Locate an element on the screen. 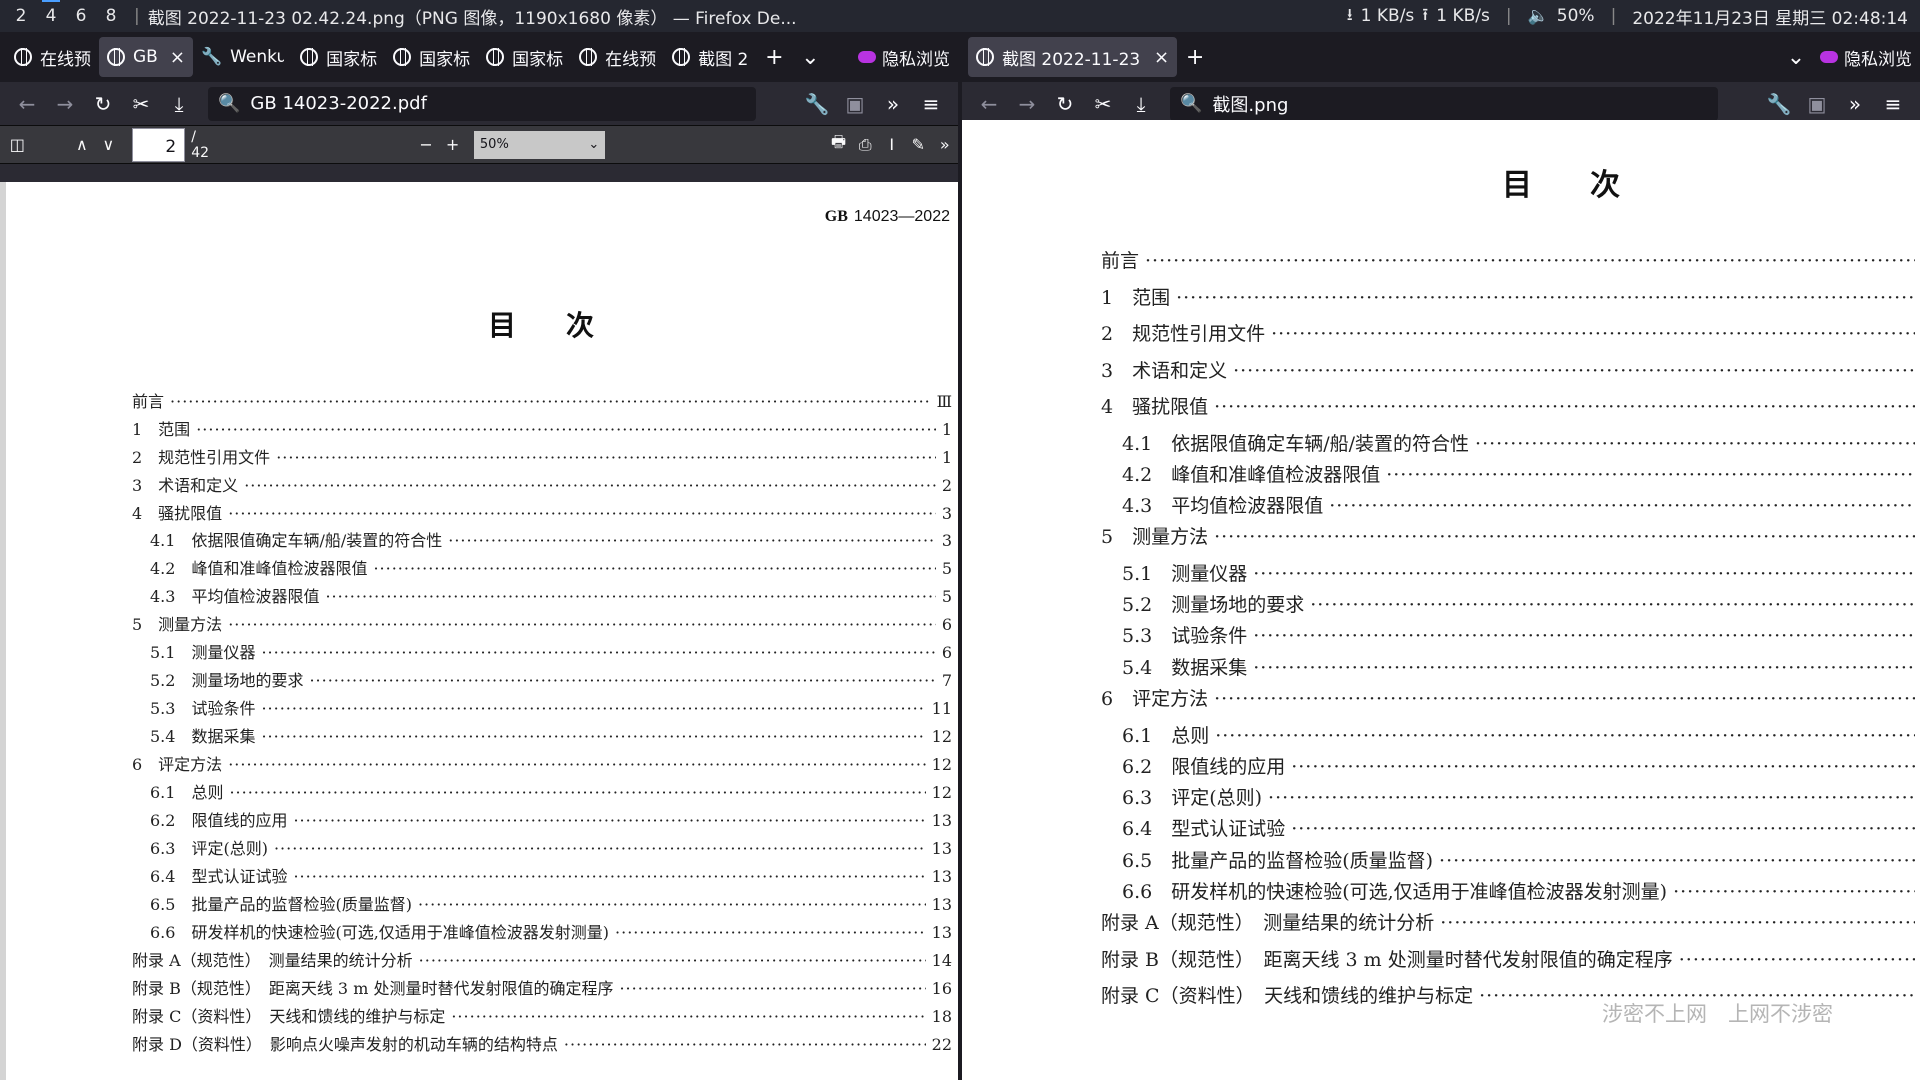 Image resolution: width=1920 pixels, height=1080 pixels. toc-entry: 1 范围 1 is located at coordinates (542, 430).